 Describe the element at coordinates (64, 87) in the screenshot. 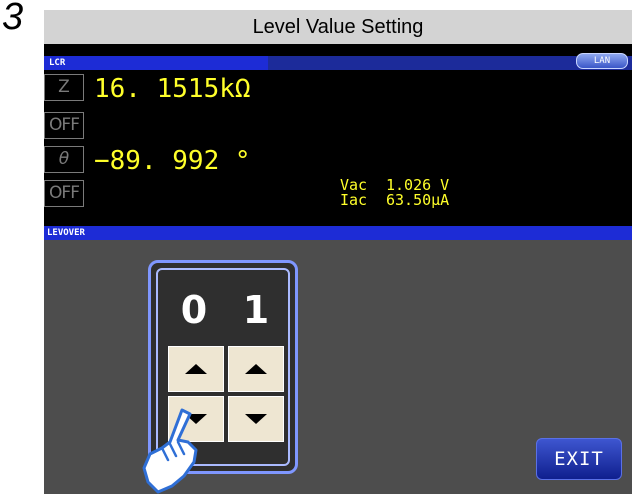

I see `param-symbol-z: Z` at that location.